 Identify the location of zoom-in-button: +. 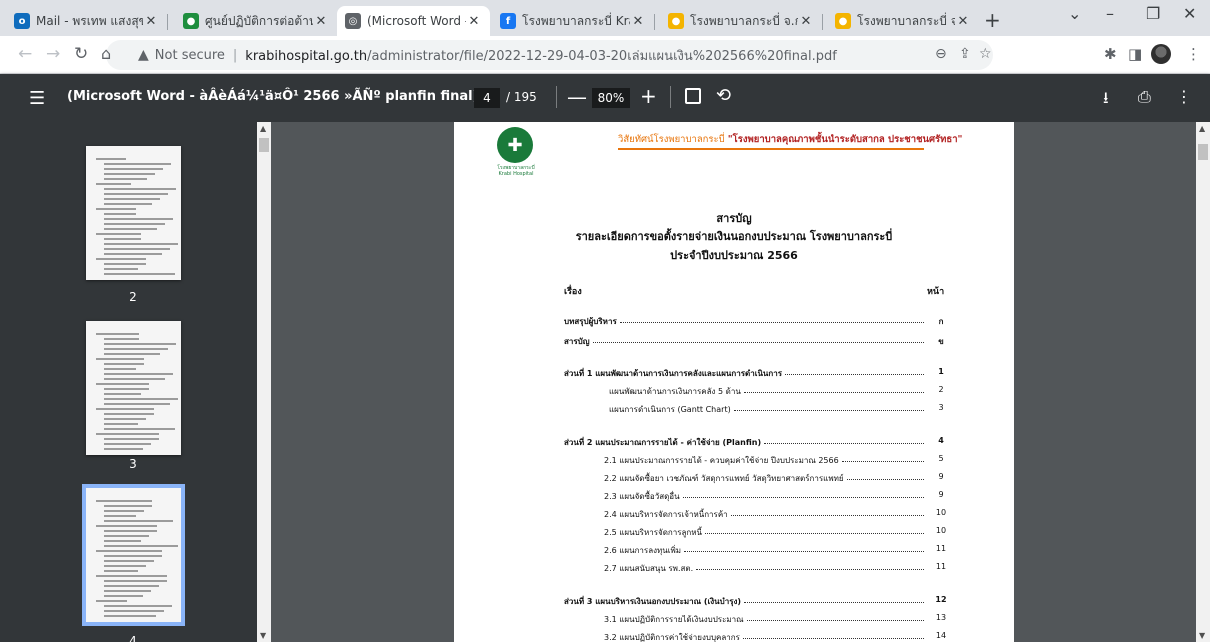
(648, 96).